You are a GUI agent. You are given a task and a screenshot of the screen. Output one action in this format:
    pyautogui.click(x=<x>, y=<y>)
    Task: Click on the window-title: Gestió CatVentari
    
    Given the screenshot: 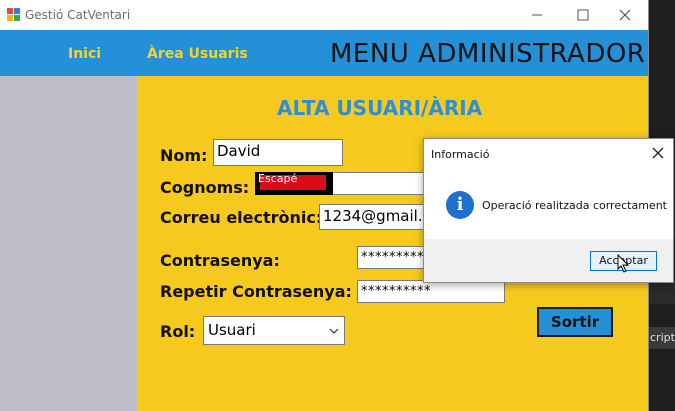 What is the action you would take?
    pyautogui.click(x=78, y=15)
    